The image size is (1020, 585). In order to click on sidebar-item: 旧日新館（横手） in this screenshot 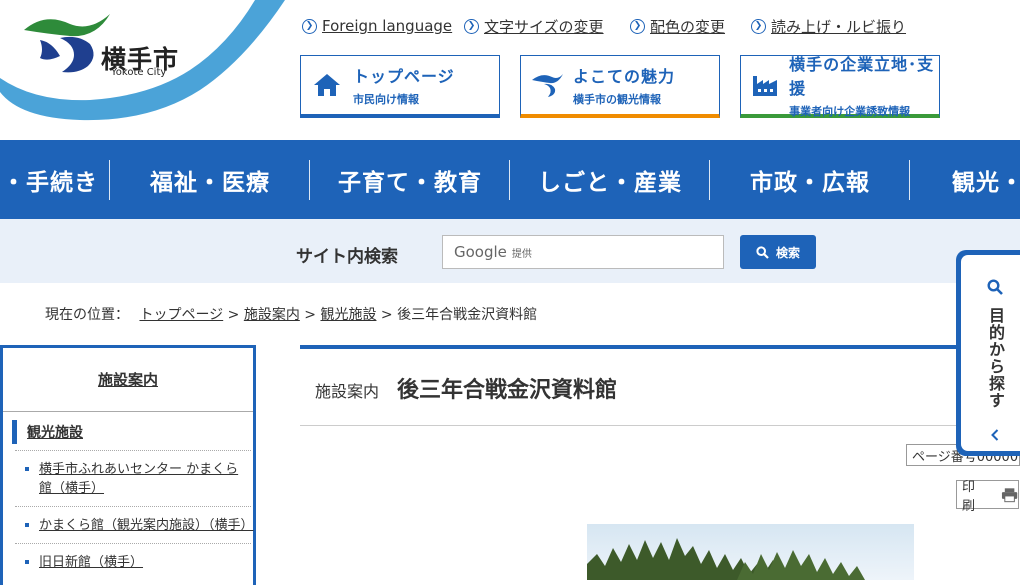, I will do `click(133, 561)`.